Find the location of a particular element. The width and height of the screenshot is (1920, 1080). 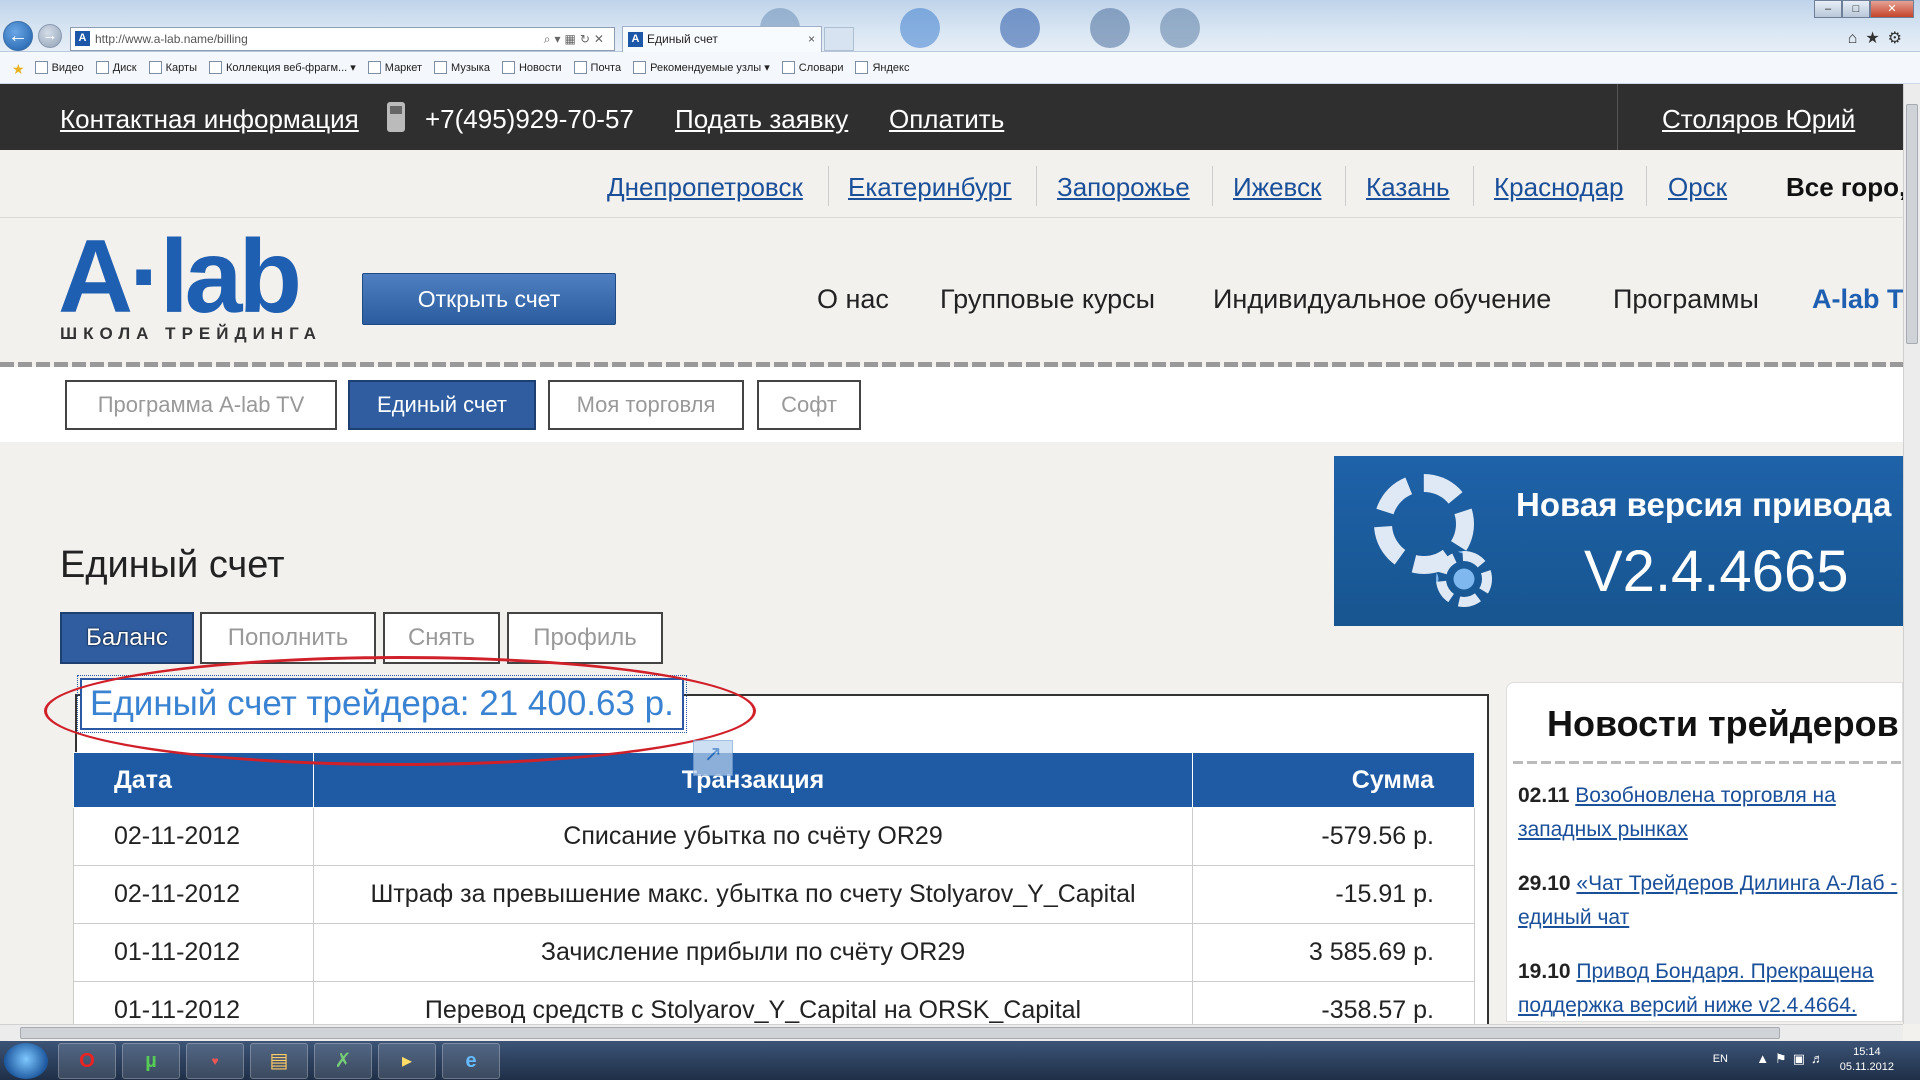

favorite-link: Коллекция веб-фрагм... ▾ is located at coordinates (282, 67).